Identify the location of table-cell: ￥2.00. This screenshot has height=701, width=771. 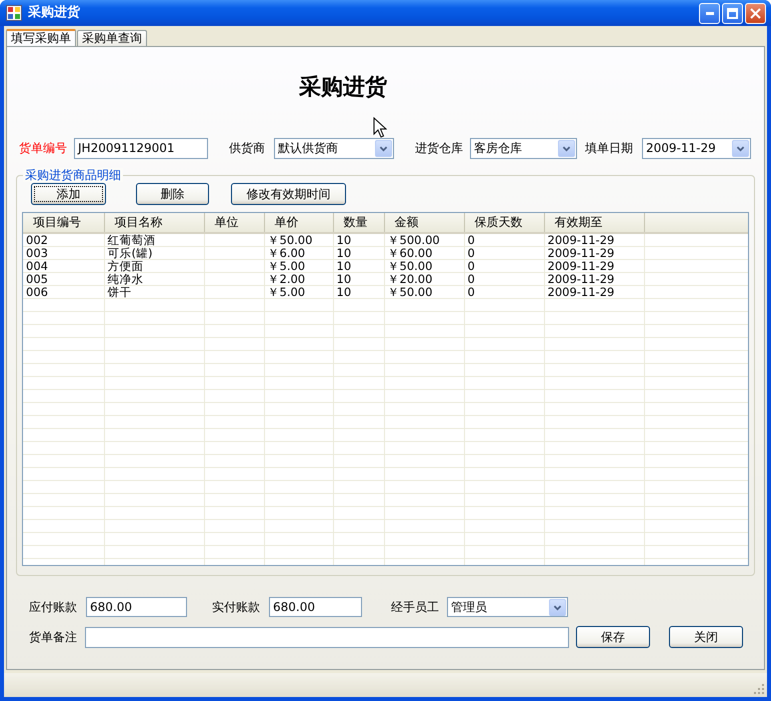
(298, 279).